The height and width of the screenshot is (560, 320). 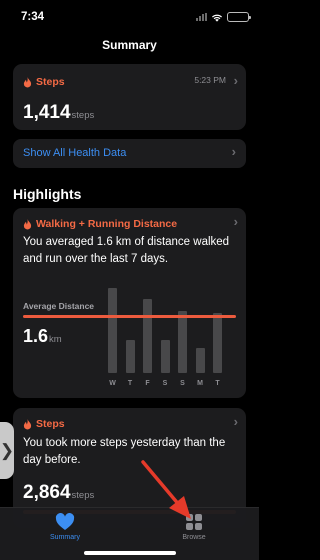 I want to click on chevron-right-icon: ❯, so click(x=7, y=450).